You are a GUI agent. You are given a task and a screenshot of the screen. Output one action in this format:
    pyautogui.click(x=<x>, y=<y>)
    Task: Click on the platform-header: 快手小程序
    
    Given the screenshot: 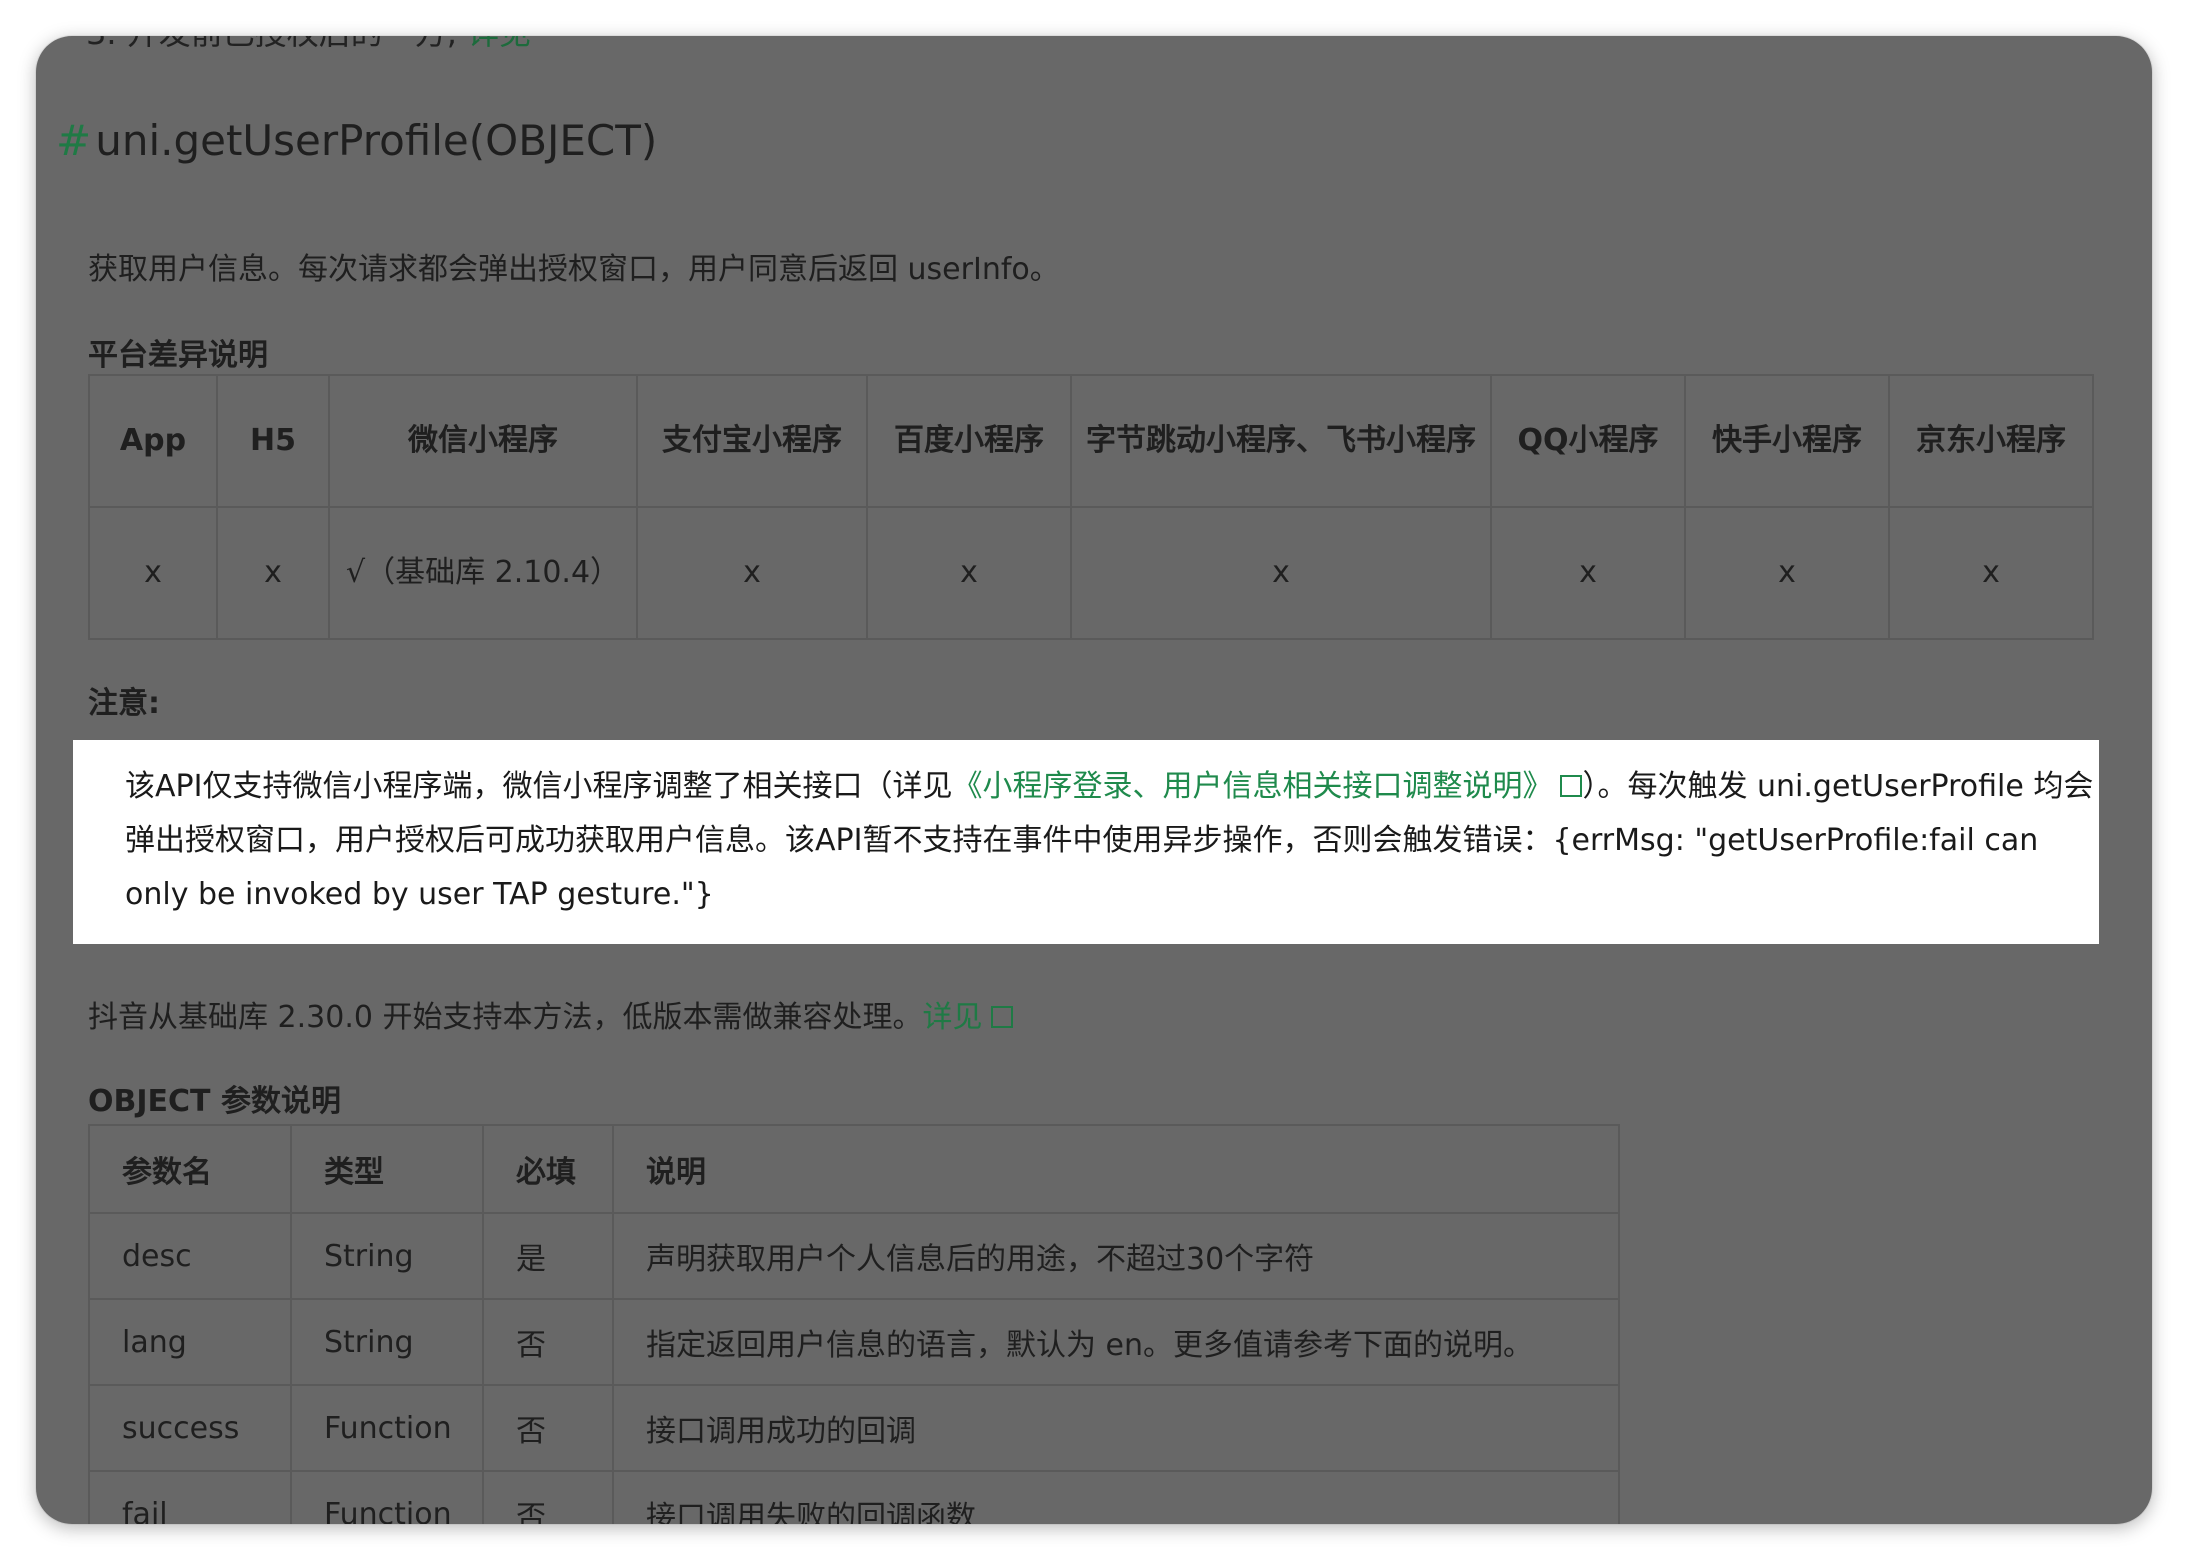 What is the action you would take?
    pyautogui.click(x=1787, y=441)
    